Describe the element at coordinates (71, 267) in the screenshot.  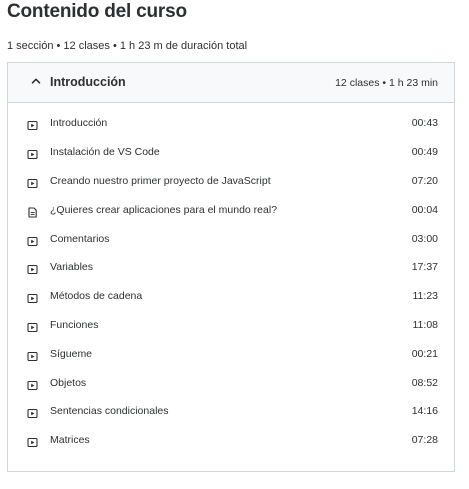
I see `lecture-title: Variables` at that location.